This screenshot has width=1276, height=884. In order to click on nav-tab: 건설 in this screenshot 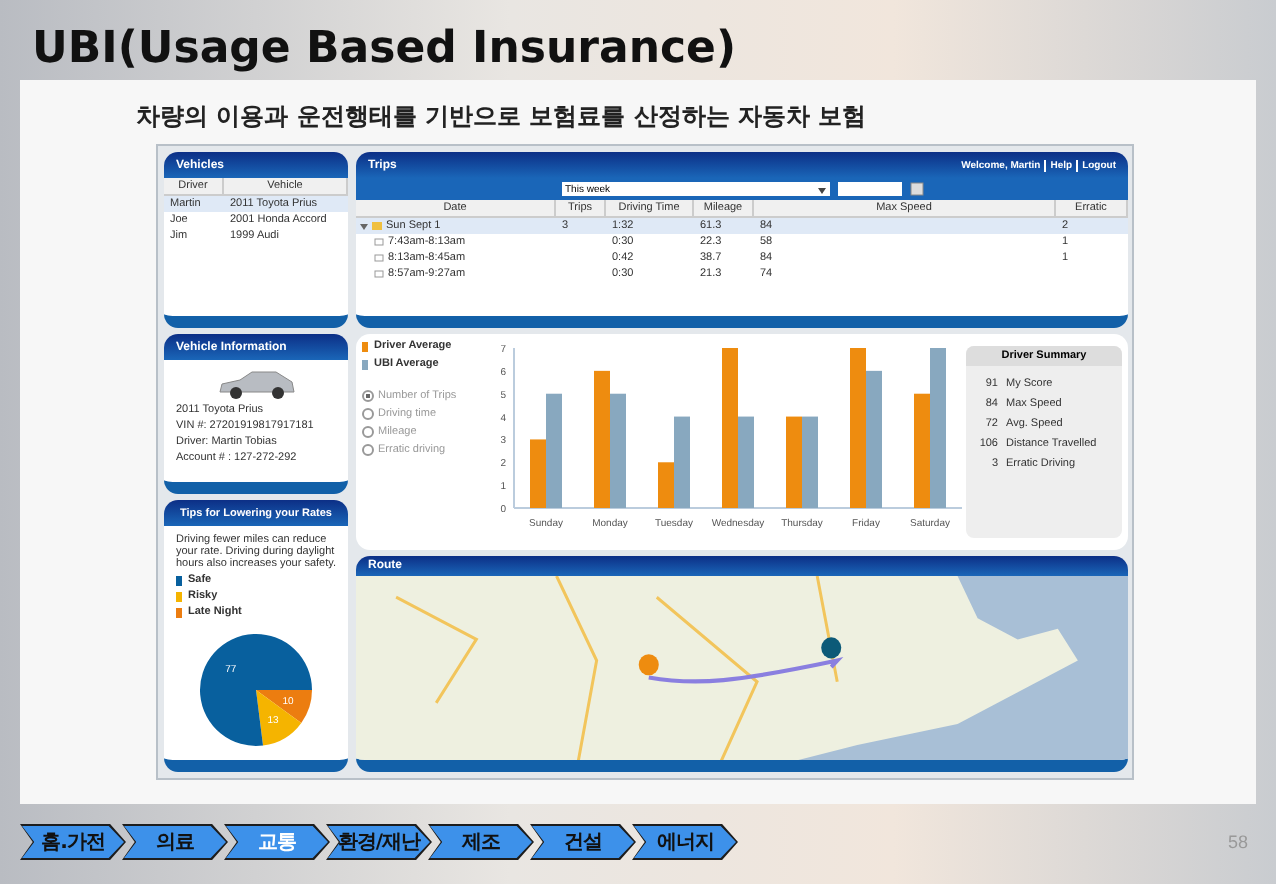, I will do `click(583, 842)`.